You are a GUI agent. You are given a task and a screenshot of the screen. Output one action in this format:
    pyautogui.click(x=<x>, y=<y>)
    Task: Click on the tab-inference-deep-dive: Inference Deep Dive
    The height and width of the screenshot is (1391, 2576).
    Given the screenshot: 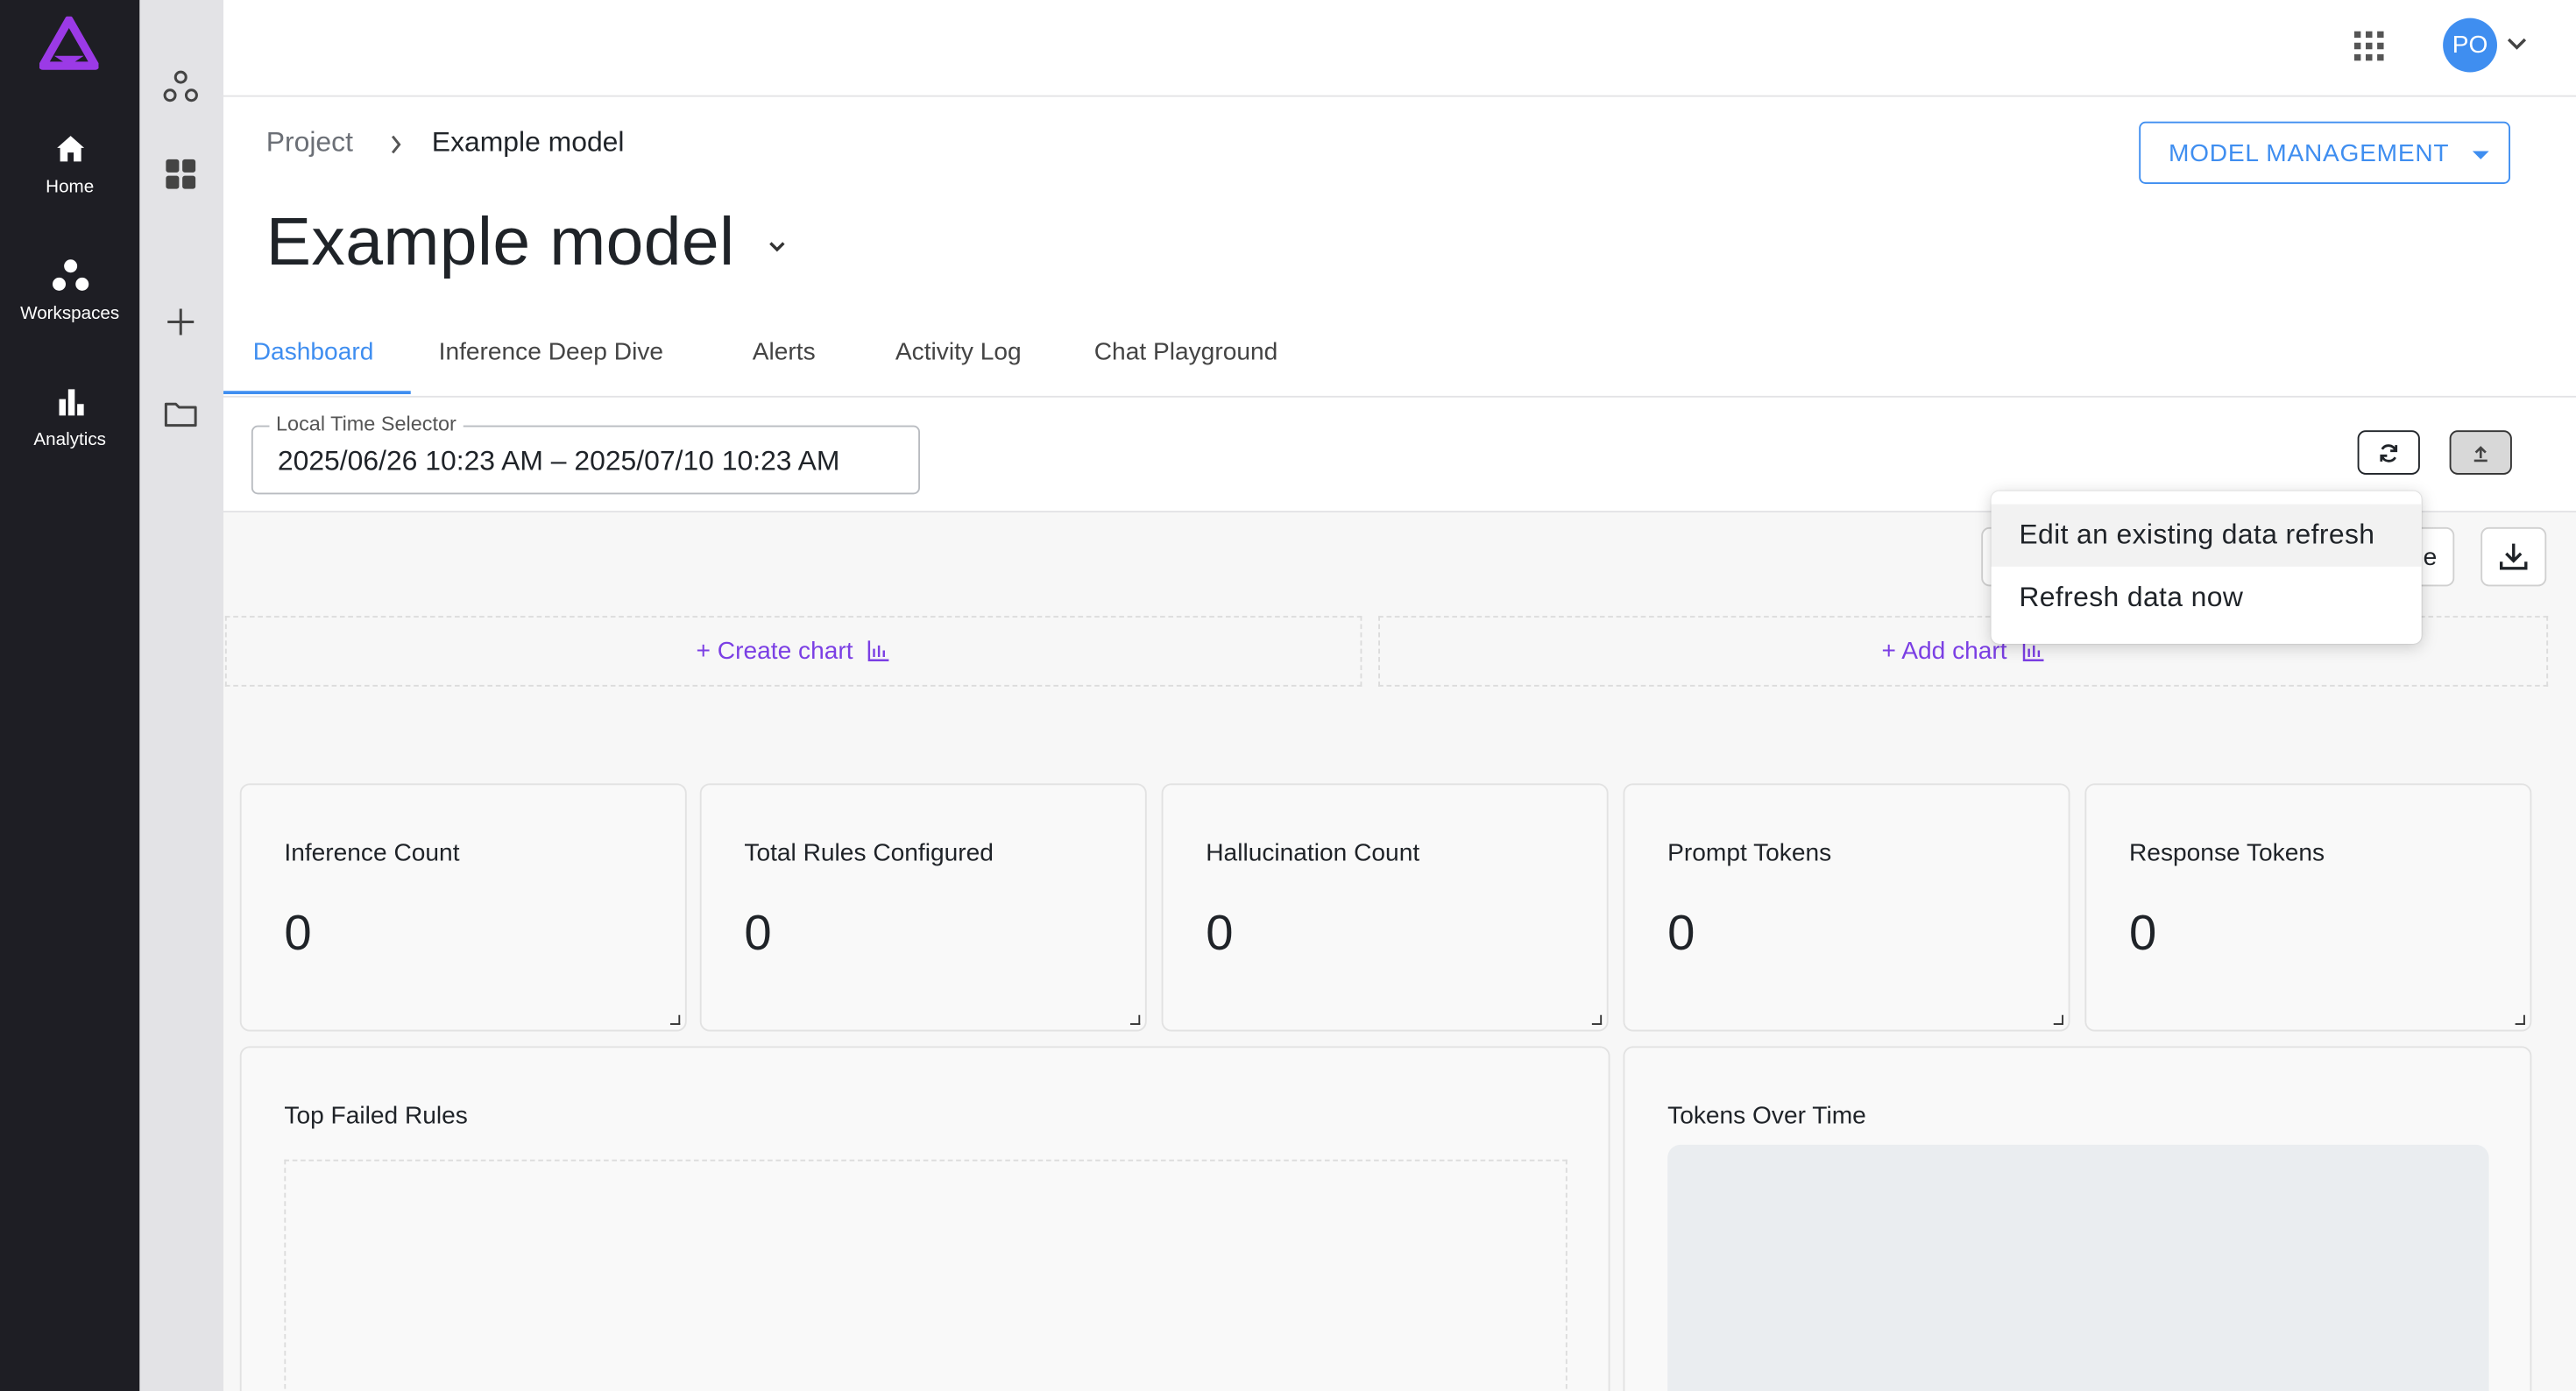 What is the action you would take?
    pyautogui.click(x=551, y=352)
    